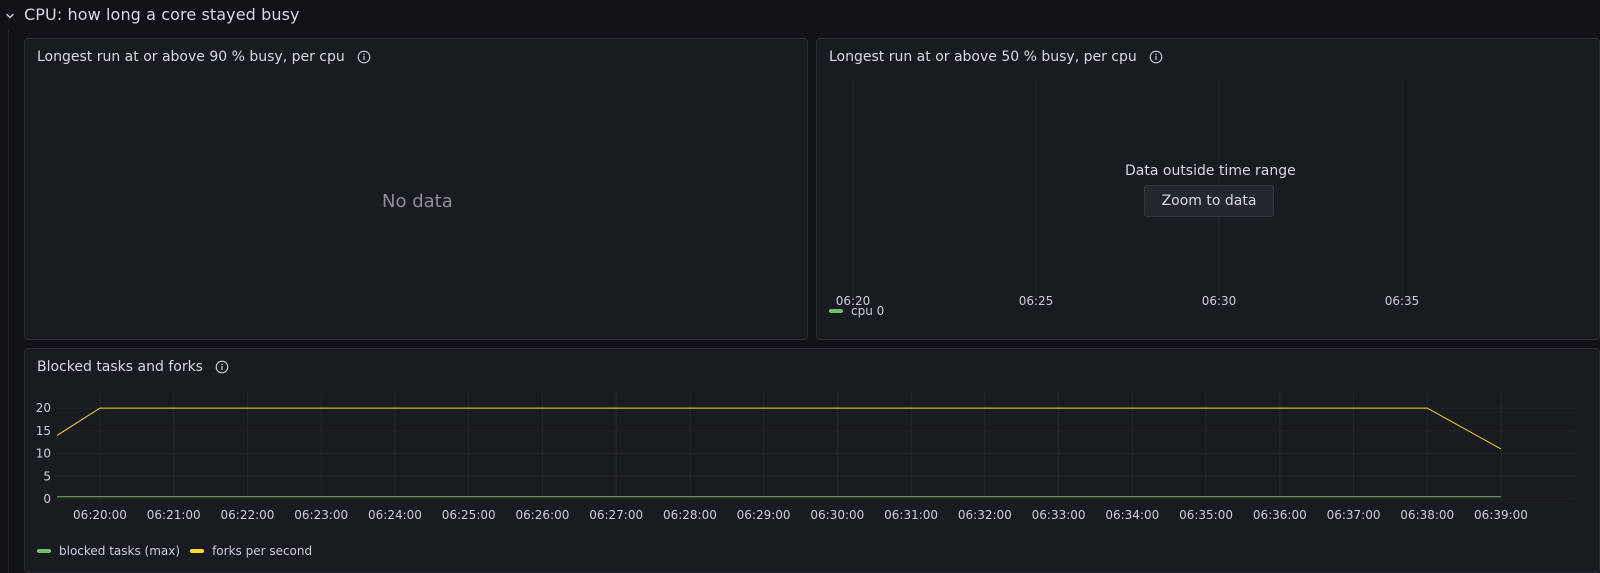  What do you see at coordinates (1219, 301) in the screenshot?
I see `x-tick-label: 06:30` at bounding box center [1219, 301].